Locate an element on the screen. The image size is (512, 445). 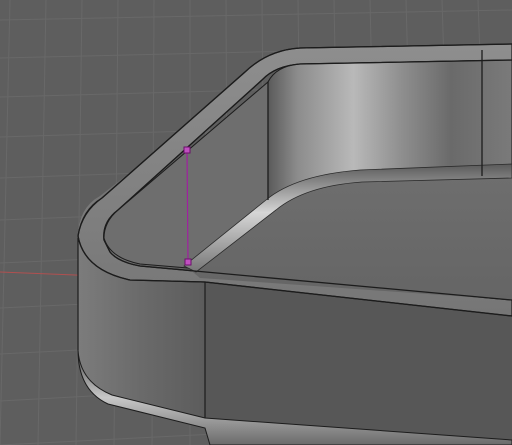
sketch-point-bottom is located at coordinates (188, 262).